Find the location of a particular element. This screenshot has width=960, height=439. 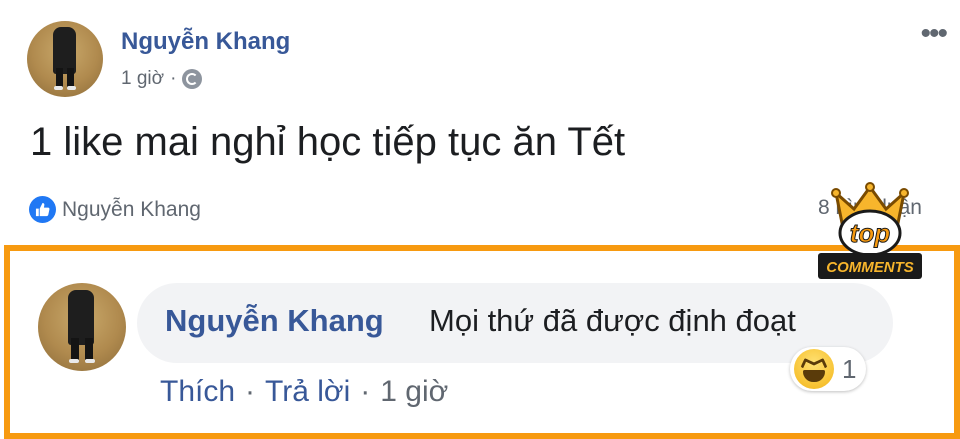

comment-reactions: 1 is located at coordinates (828, 369).